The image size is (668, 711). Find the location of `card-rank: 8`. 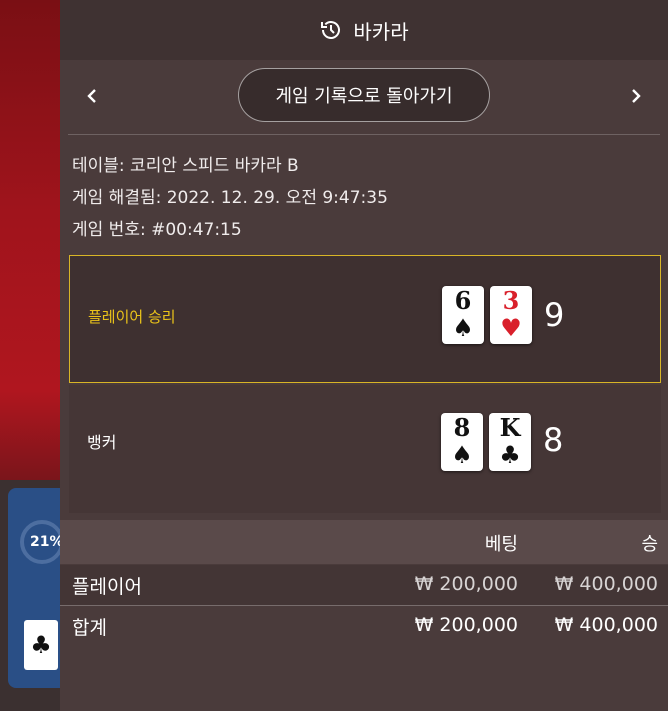

card-rank: 8 is located at coordinates (462, 427).